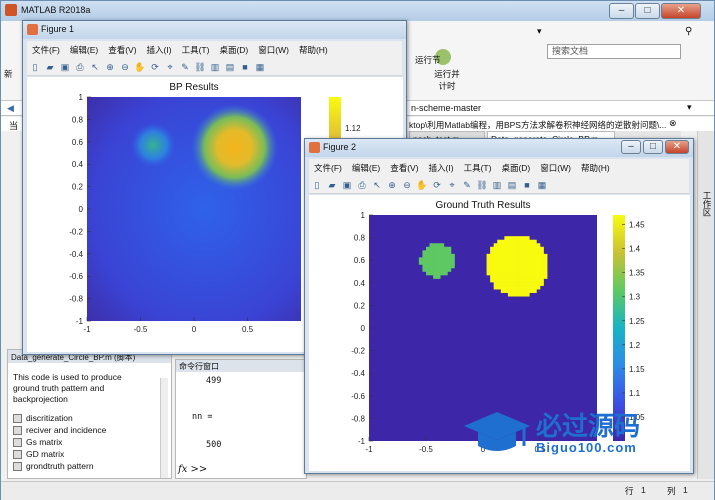 The width and height of the screenshot is (715, 500). What do you see at coordinates (340, 147) in the screenshot?
I see `figure2-title: Figure 2` at bounding box center [340, 147].